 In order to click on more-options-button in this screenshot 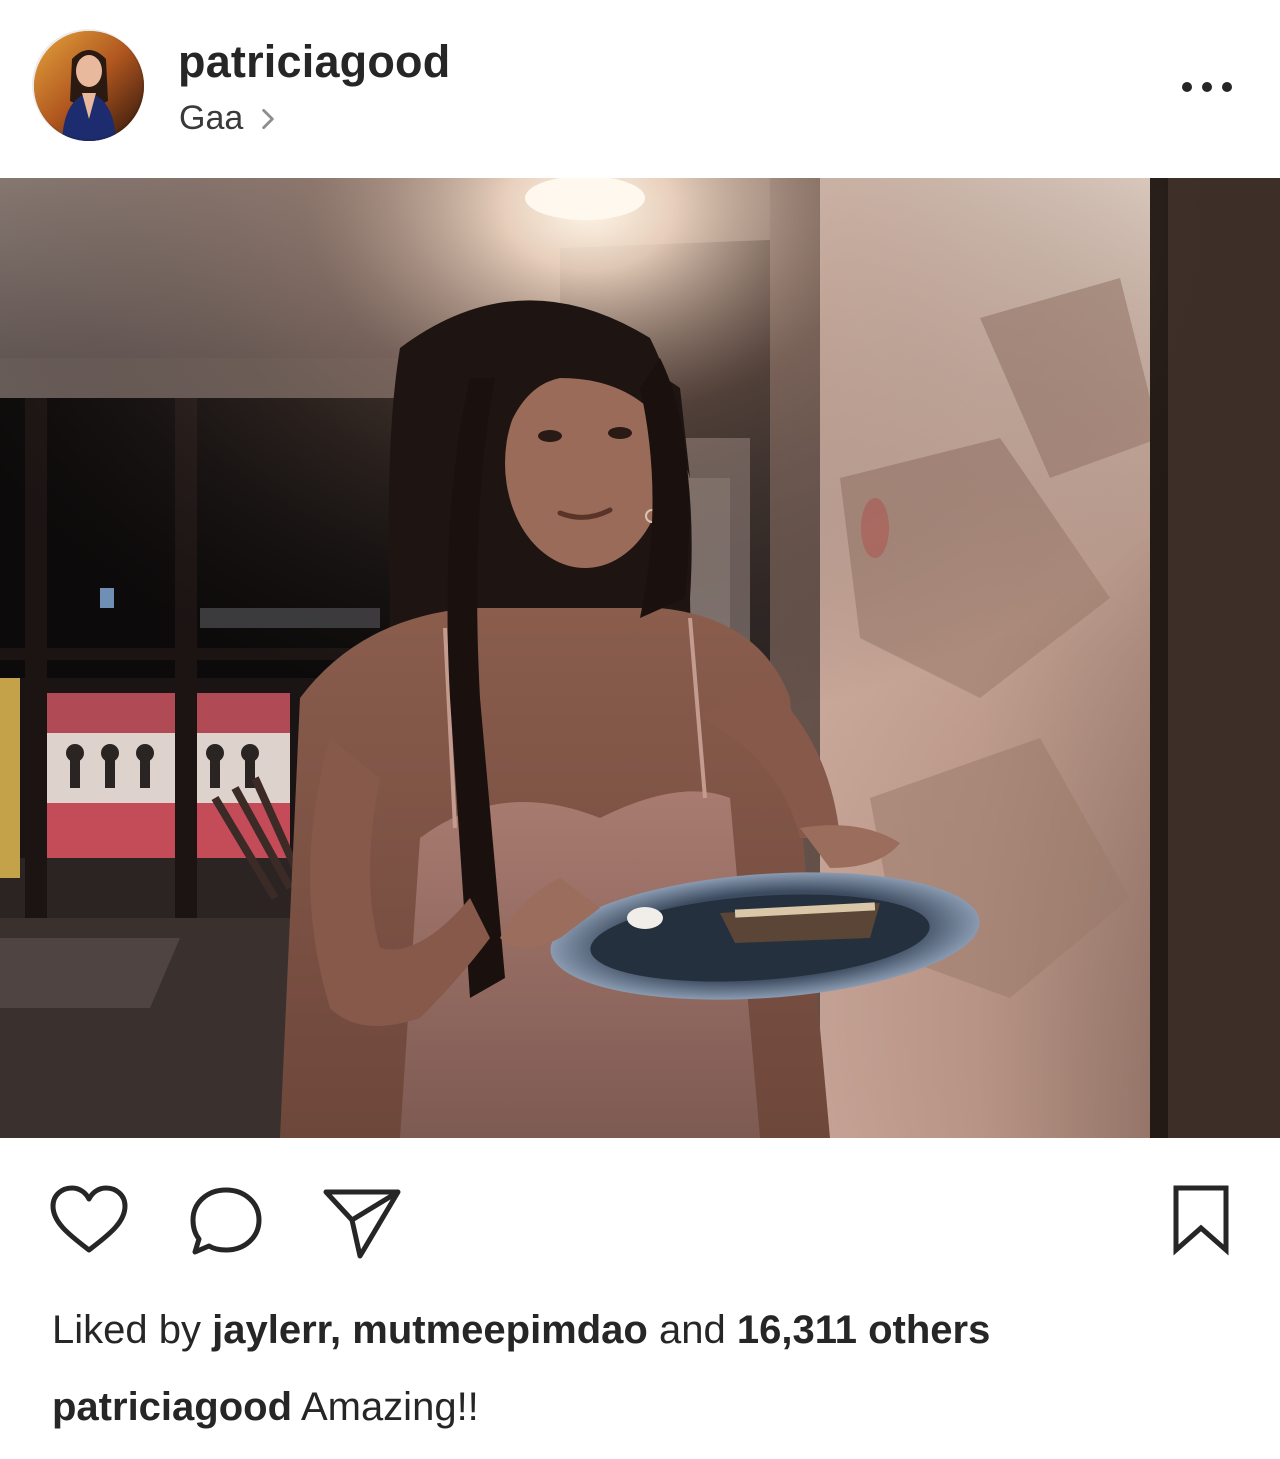, I will do `click(1207, 87)`.